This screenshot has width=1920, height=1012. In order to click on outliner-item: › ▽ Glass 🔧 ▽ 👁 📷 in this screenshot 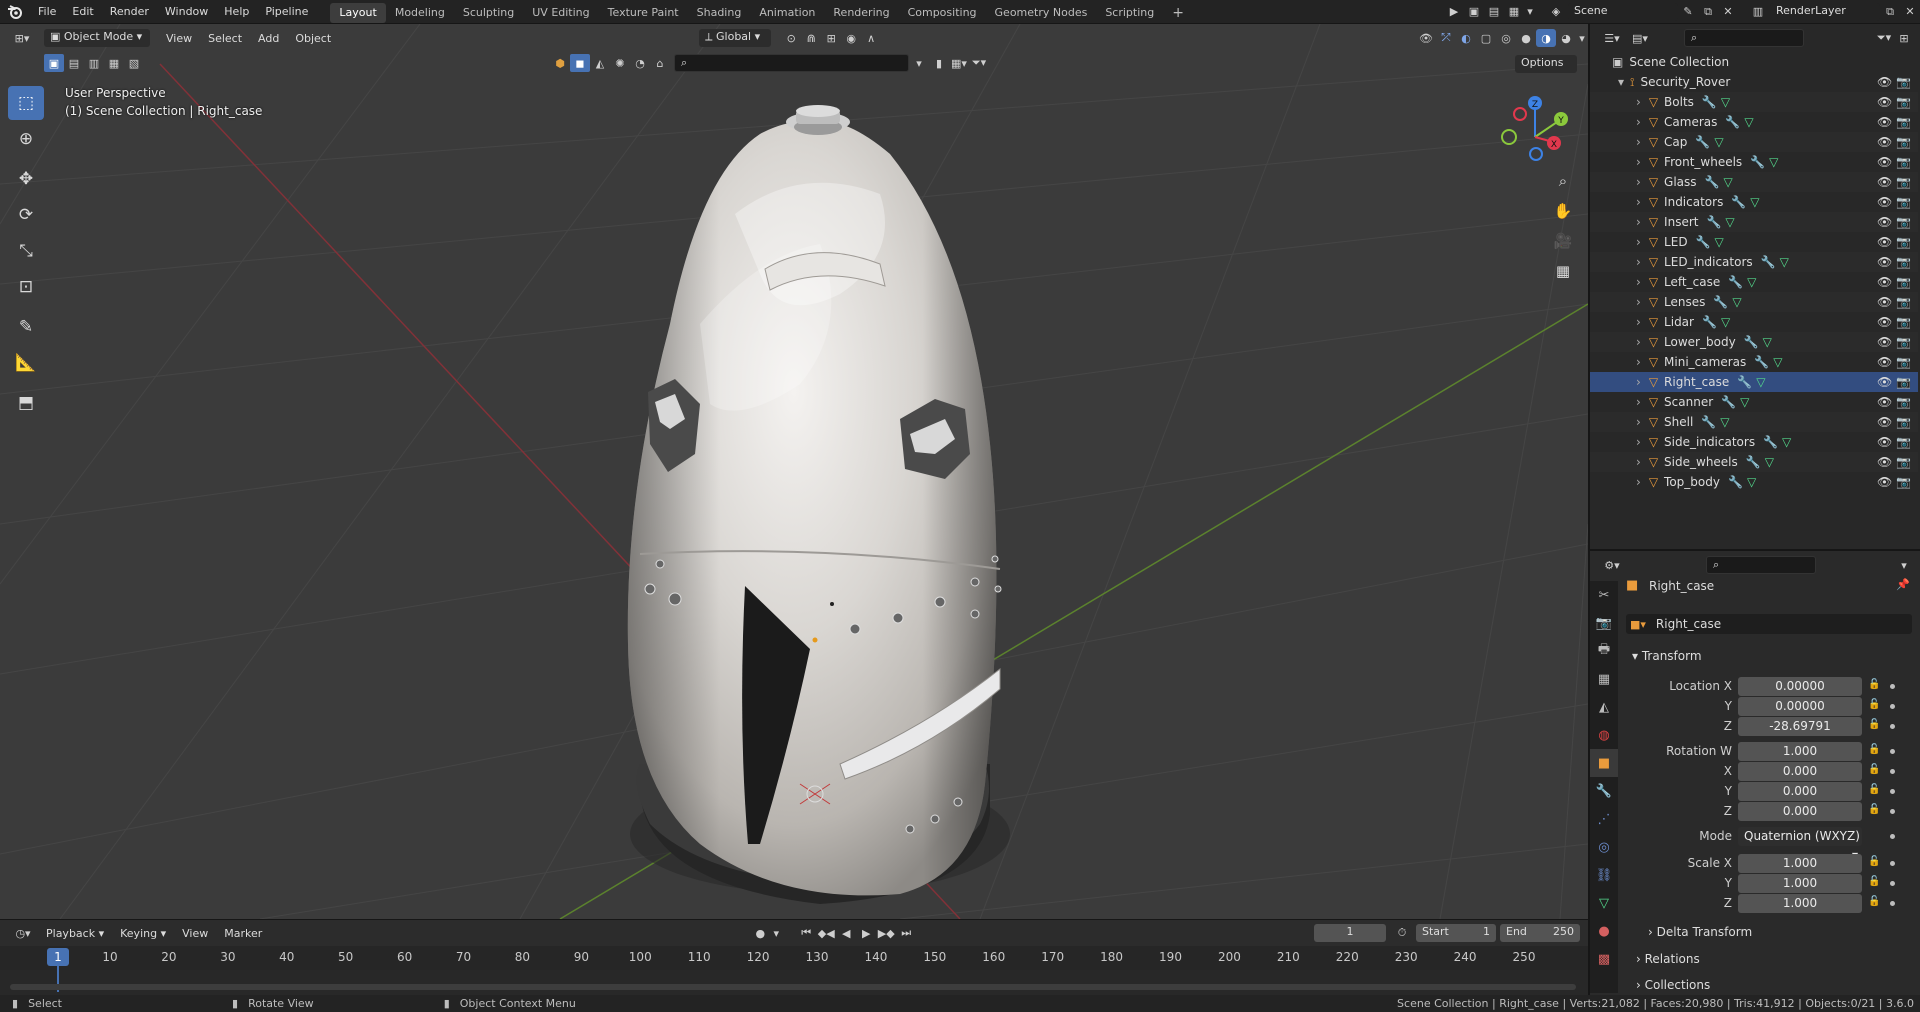, I will do `click(1754, 182)`.